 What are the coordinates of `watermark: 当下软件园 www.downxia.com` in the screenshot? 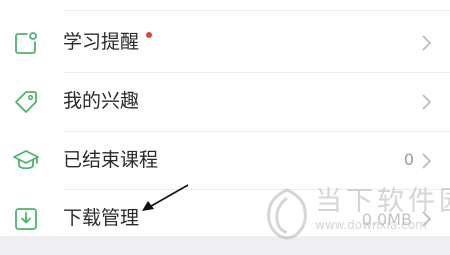 It's located at (356, 214).